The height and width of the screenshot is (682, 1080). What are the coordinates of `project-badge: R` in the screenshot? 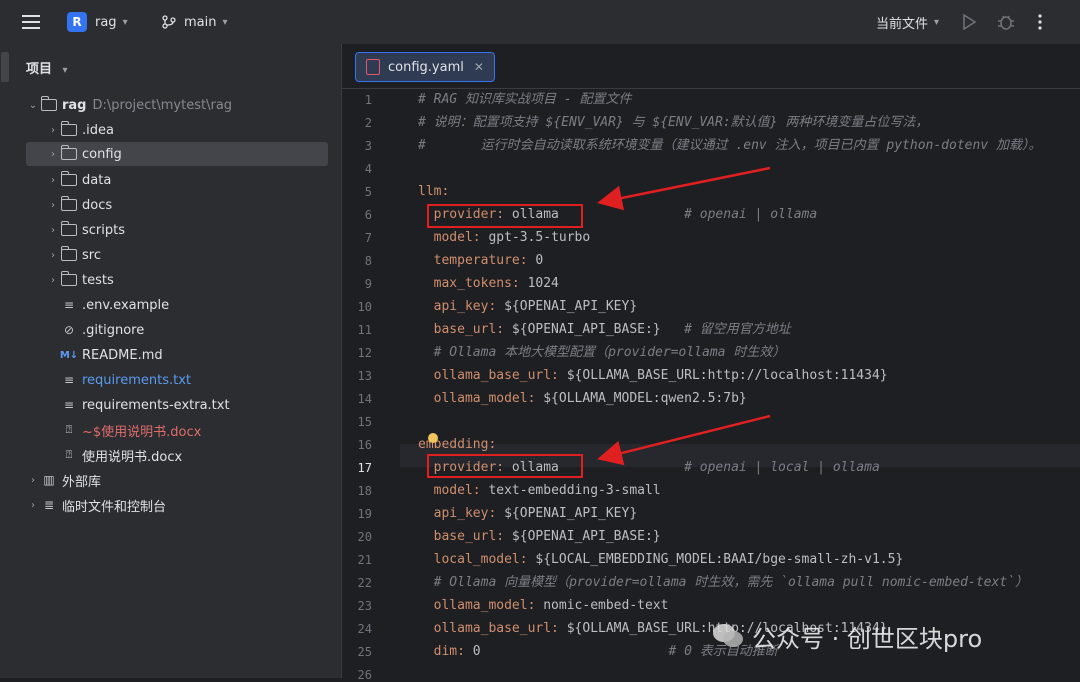 It's located at (77, 22).